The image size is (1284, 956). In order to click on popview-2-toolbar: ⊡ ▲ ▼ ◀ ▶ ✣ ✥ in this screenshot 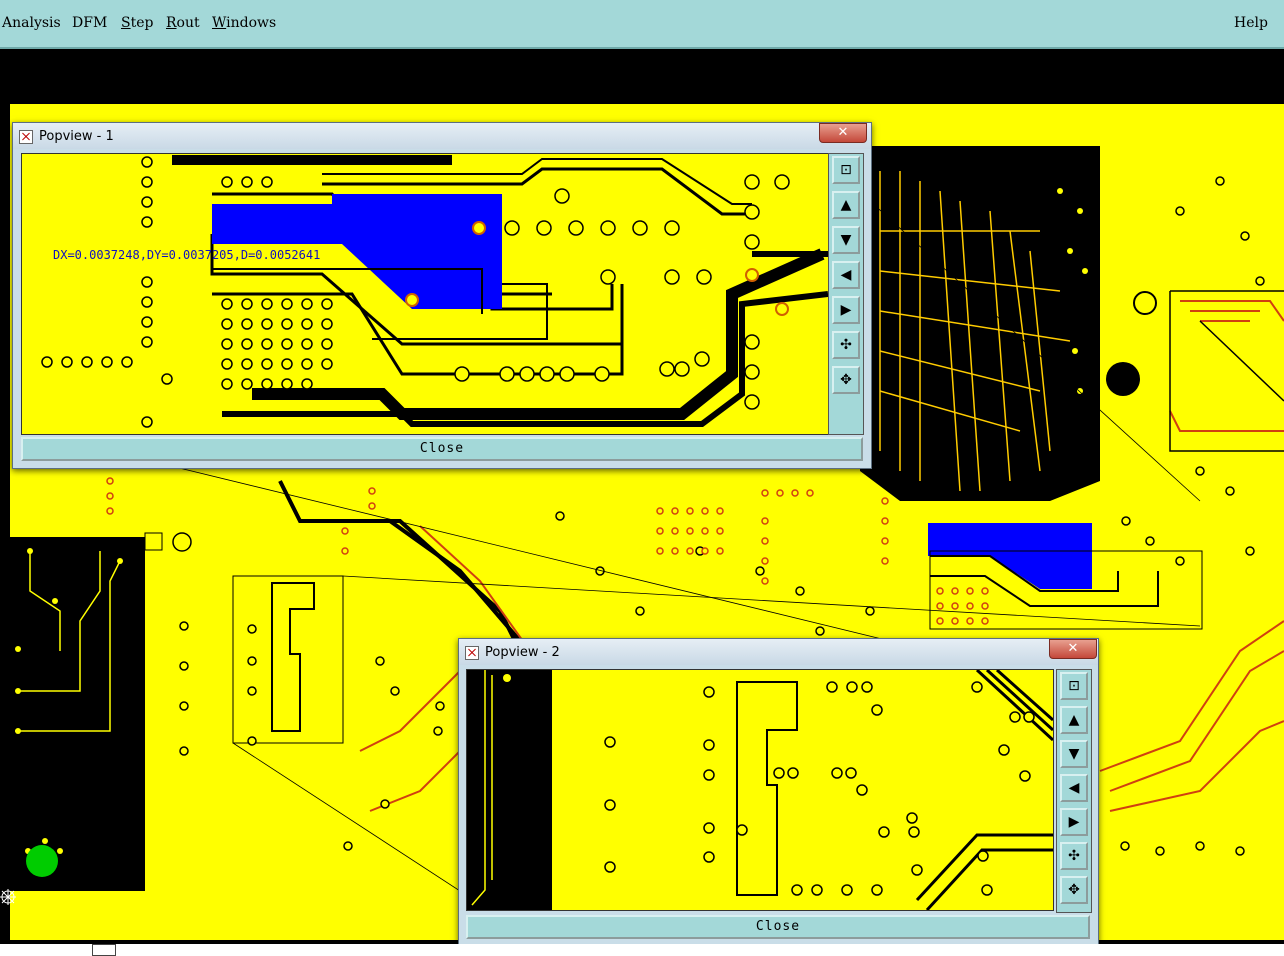, I will do `click(1074, 791)`.